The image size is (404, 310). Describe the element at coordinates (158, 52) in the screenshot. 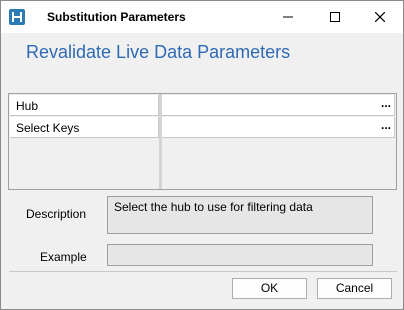

I see `dialog-heading: Revalidate Live Data Parameters` at that location.